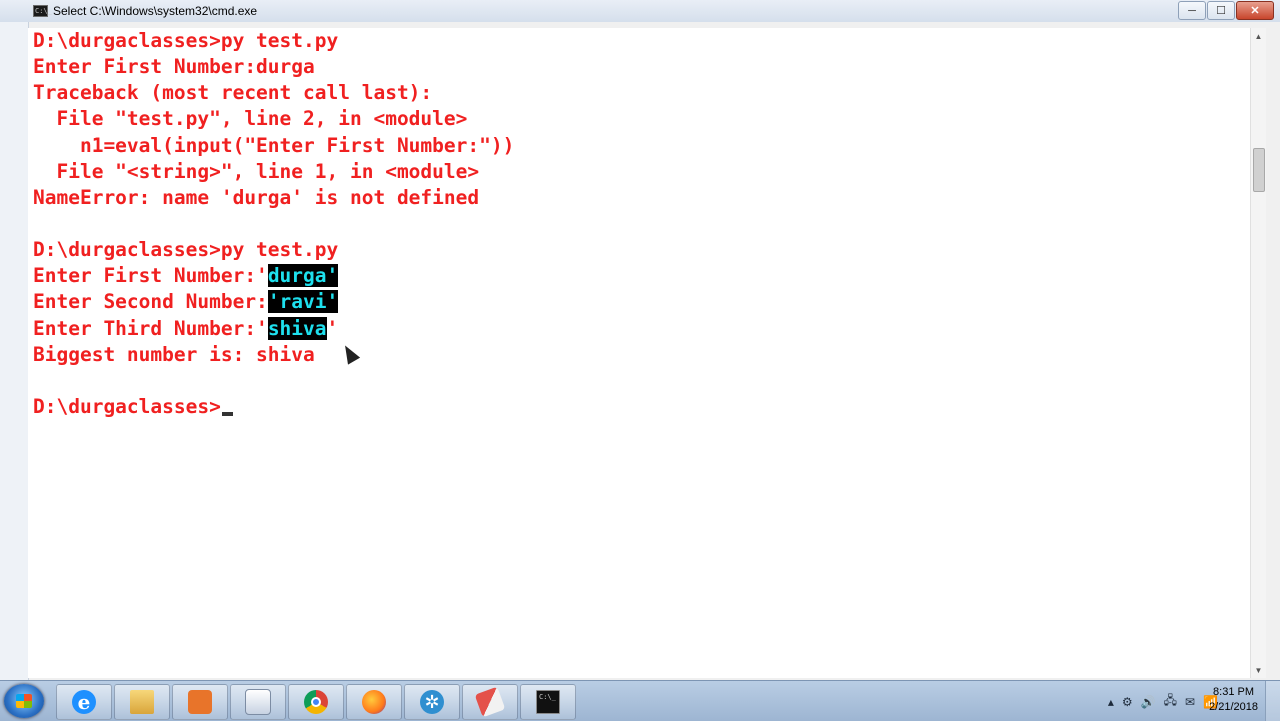  I want to click on window-controls: ─ ☐ ✕, so click(1225, 10).